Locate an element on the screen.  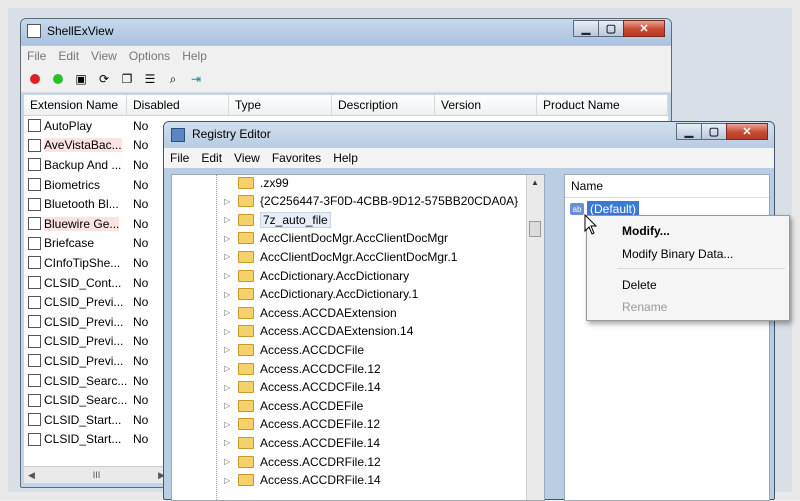
key-name: Access.ACCDEFile is located at coordinates (312, 405).